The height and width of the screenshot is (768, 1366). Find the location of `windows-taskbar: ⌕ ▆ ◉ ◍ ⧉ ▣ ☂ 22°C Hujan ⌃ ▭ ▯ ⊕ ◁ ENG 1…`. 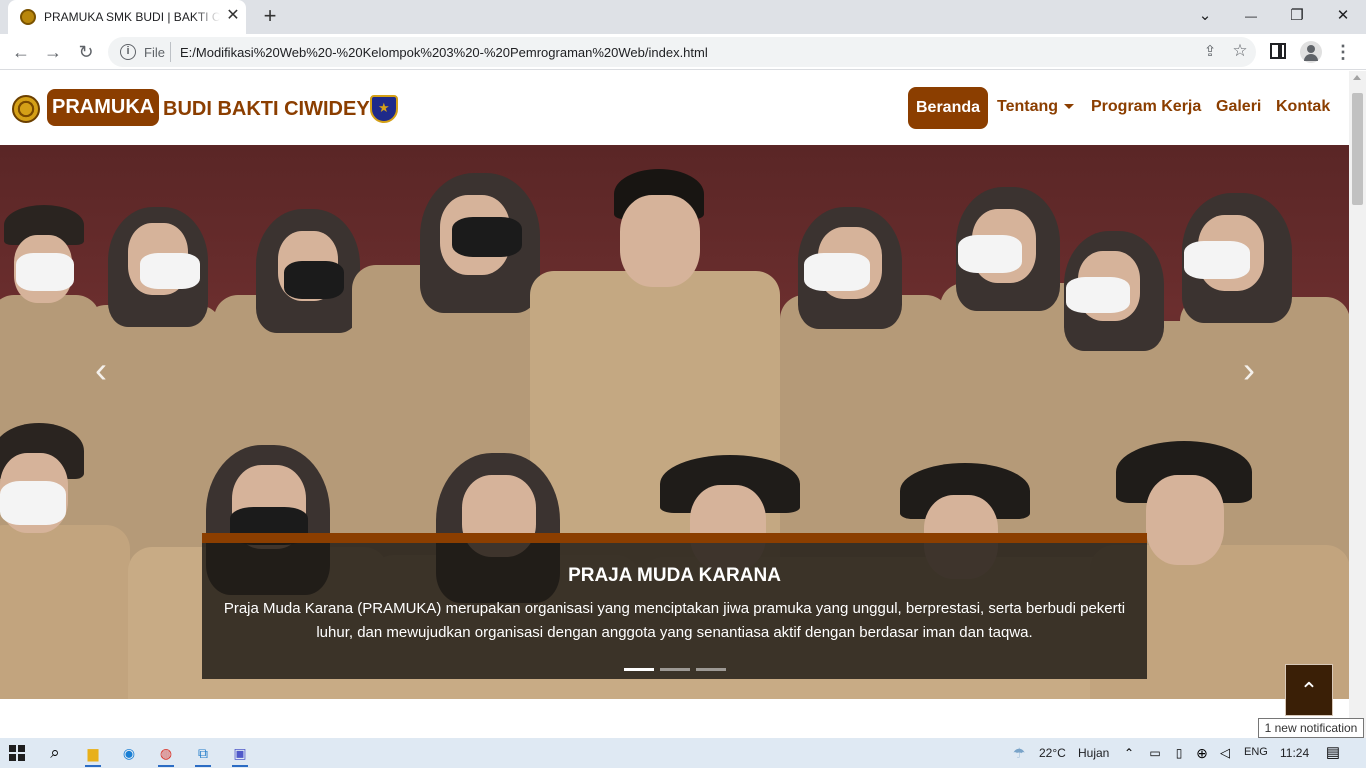

windows-taskbar: ⌕ ▆ ◉ ◍ ⧉ ▣ ☂ 22°C Hujan ⌃ ▭ ▯ ⊕ ◁ ENG 1… is located at coordinates (683, 753).